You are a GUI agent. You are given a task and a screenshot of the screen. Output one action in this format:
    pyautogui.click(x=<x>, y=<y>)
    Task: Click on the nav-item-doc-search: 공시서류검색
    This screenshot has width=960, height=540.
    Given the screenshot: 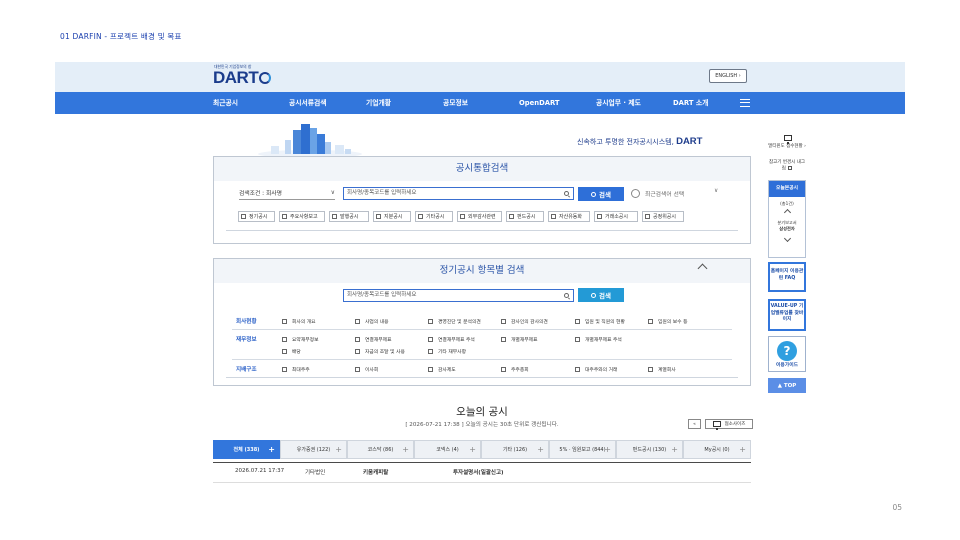 What is the action you would take?
    pyautogui.click(x=308, y=103)
    